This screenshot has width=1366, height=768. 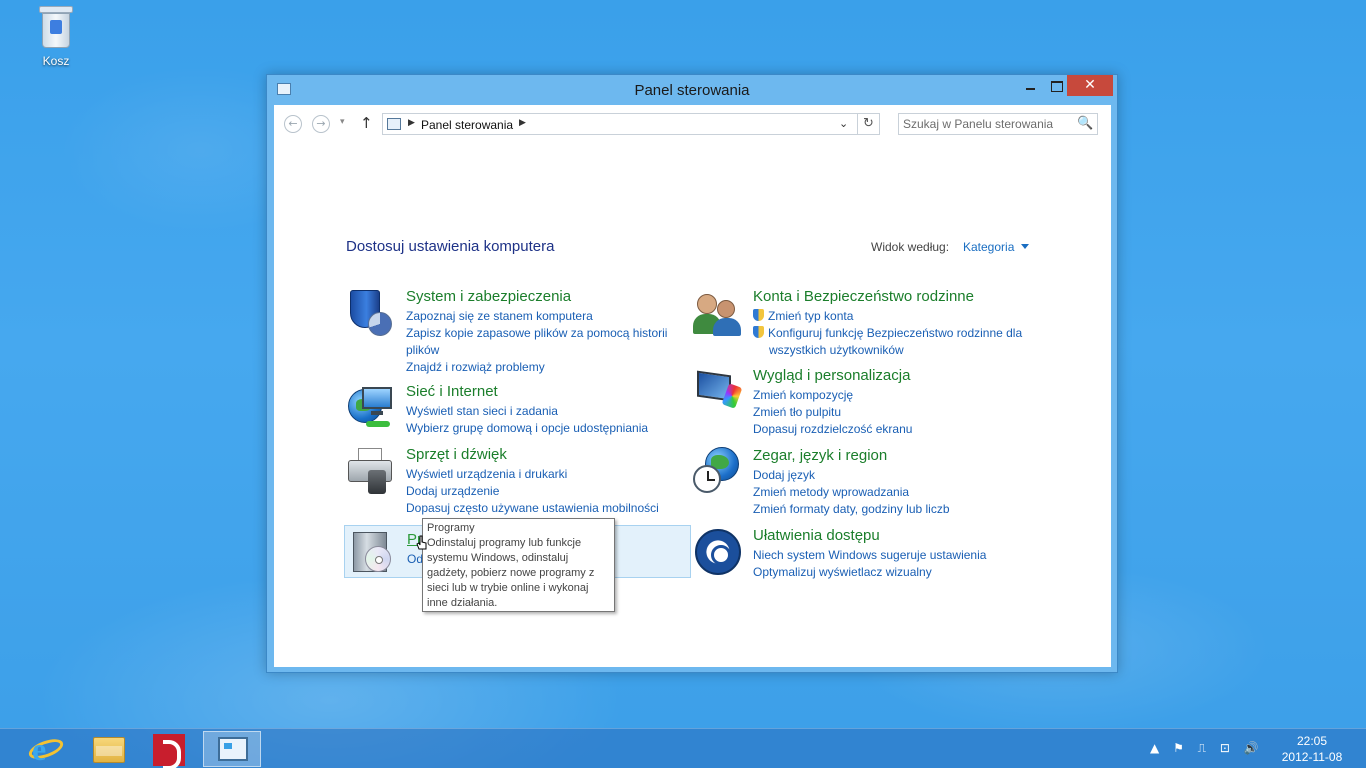 I want to click on taskbar-red-app, so click(x=169, y=749).